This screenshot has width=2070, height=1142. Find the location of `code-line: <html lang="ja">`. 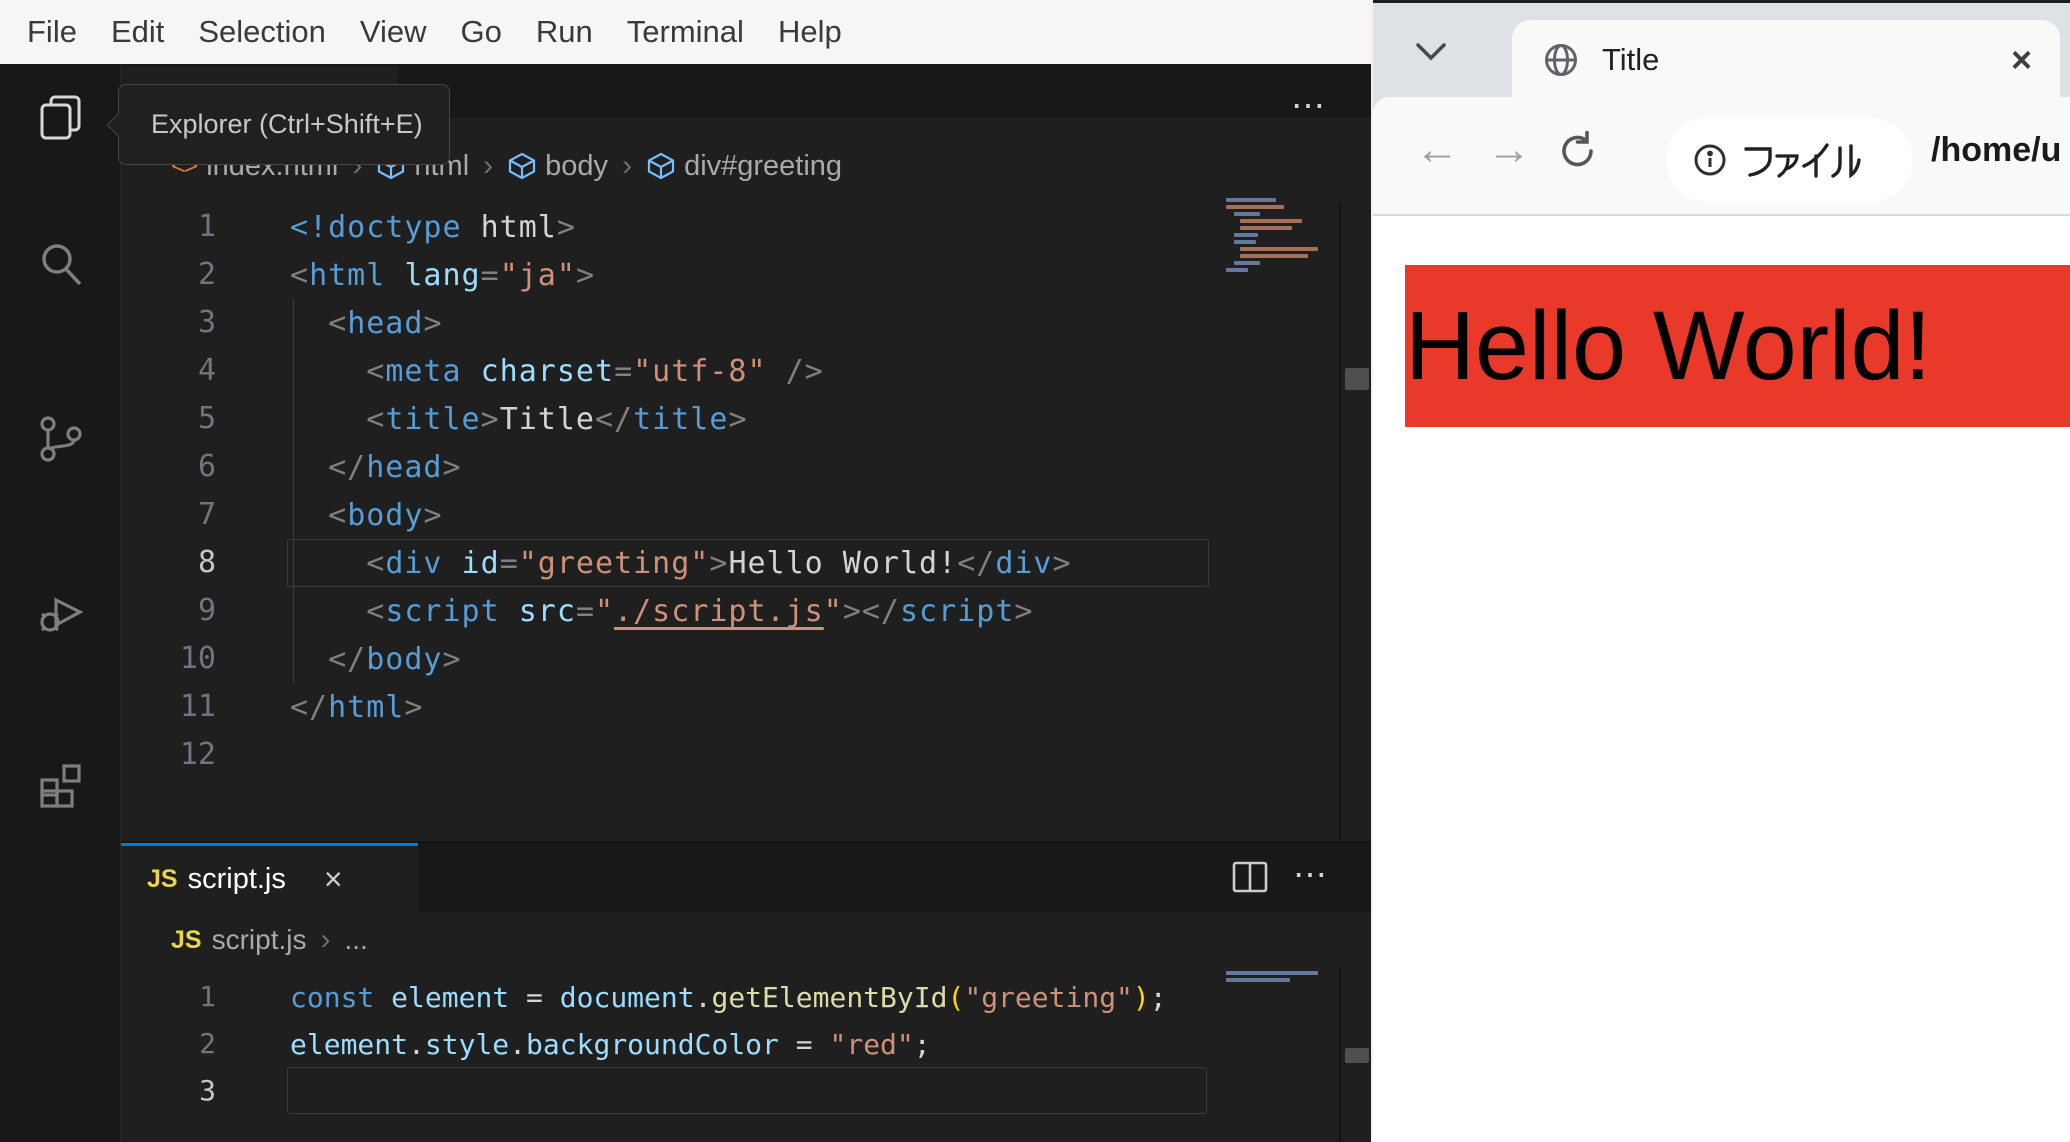

code-line: <html lang="ja"> is located at coordinates (748, 275).